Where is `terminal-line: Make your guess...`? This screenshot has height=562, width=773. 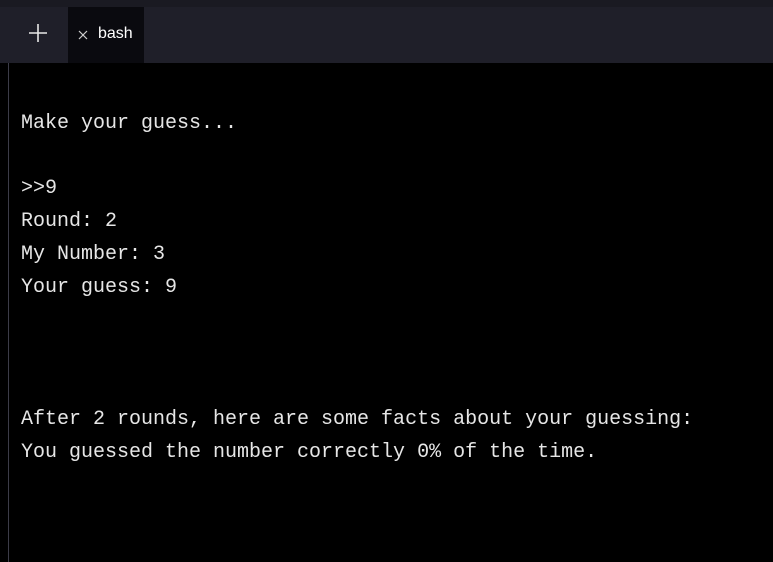
terminal-line: Make your guess... is located at coordinates (129, 123).